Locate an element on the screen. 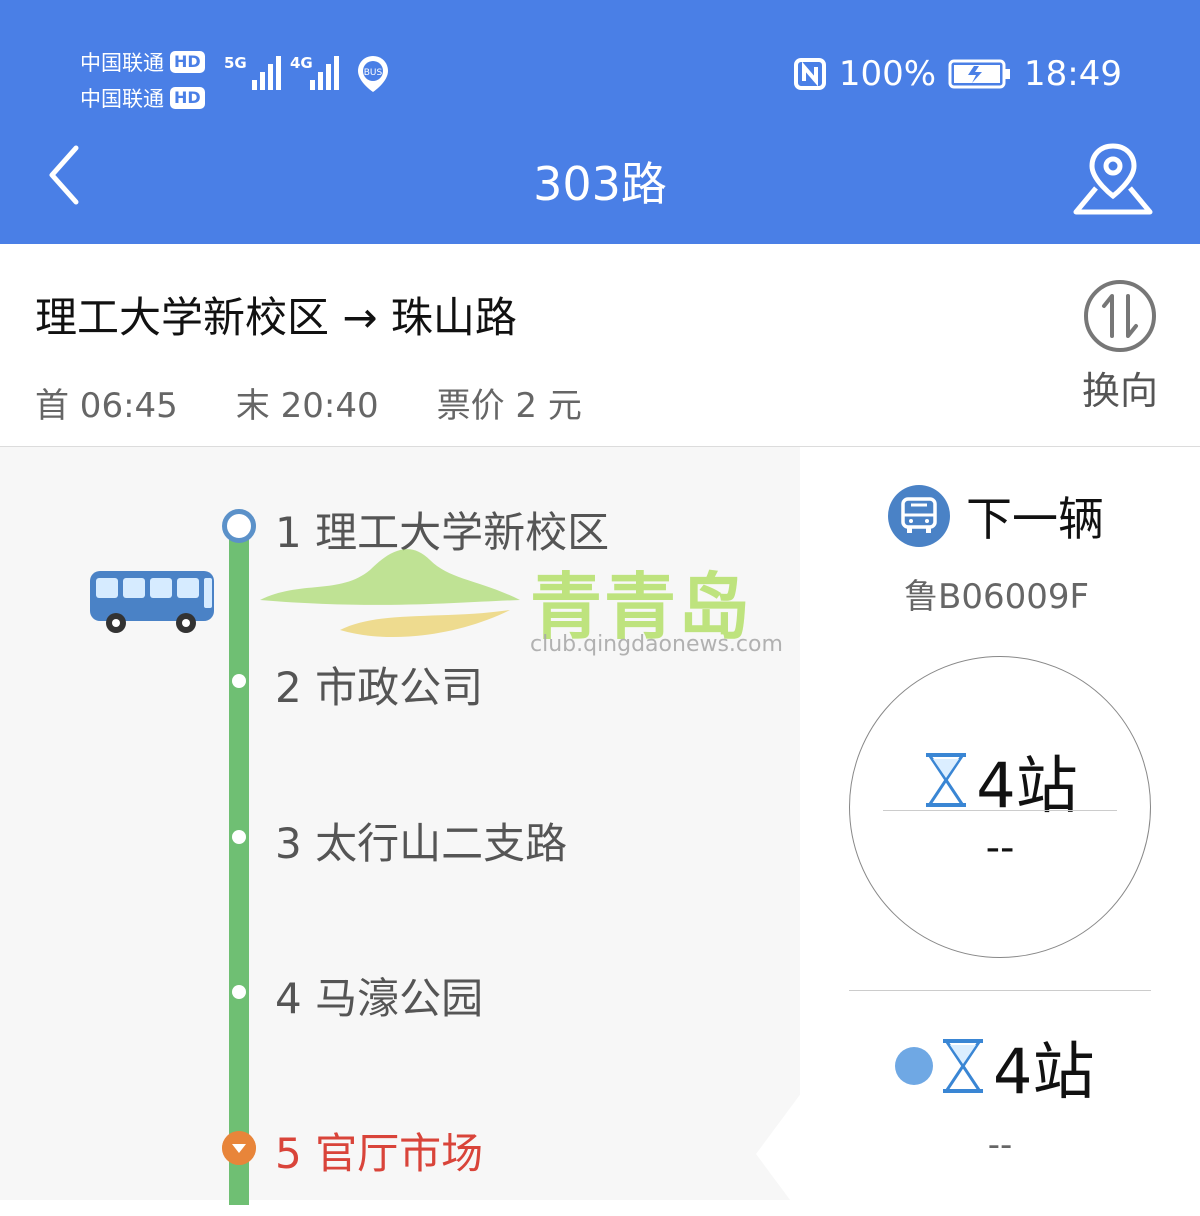 Image resolution: width=1200 pixels, height=1216 pixels. next-bus-label: 下一辆 is located at coordinates (1035, 519).